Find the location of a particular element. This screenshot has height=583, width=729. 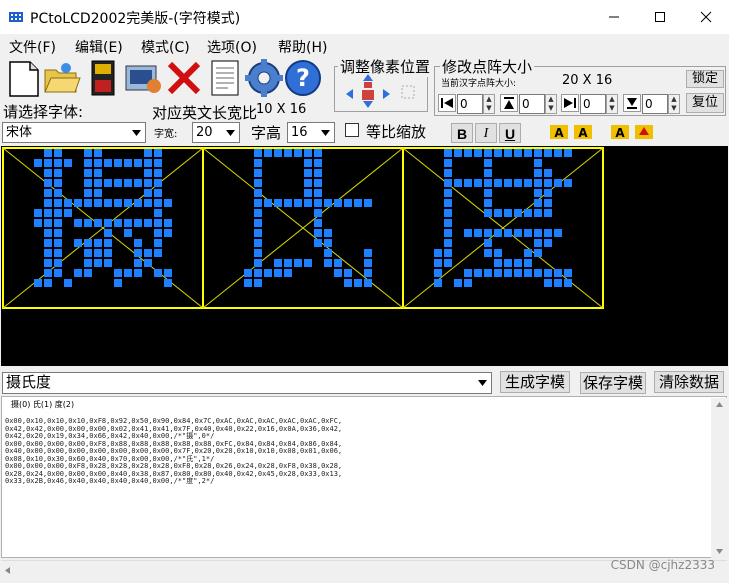

settings-icon is located at coordinates (144, 78).